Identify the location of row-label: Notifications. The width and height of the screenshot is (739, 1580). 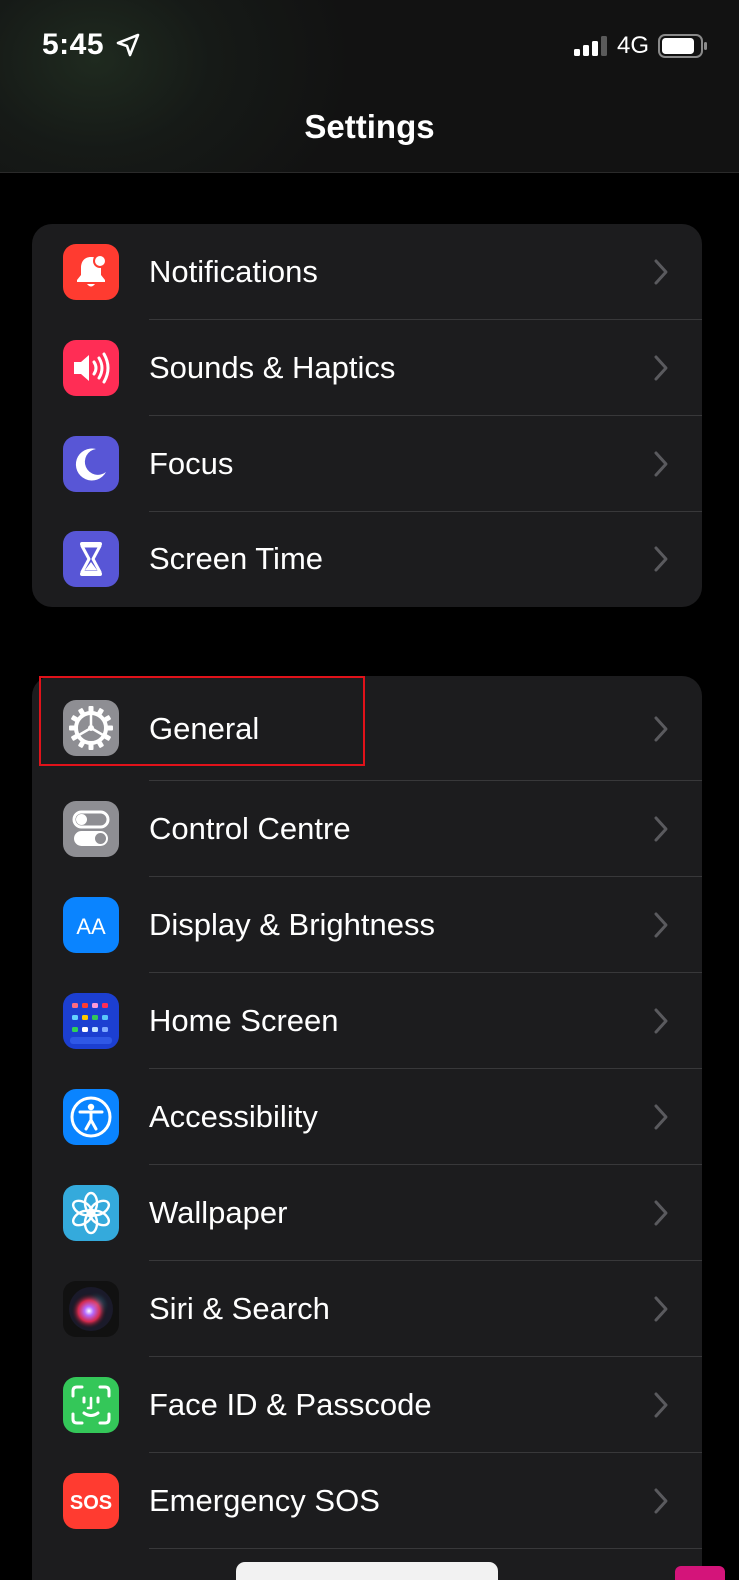
(233, 271).